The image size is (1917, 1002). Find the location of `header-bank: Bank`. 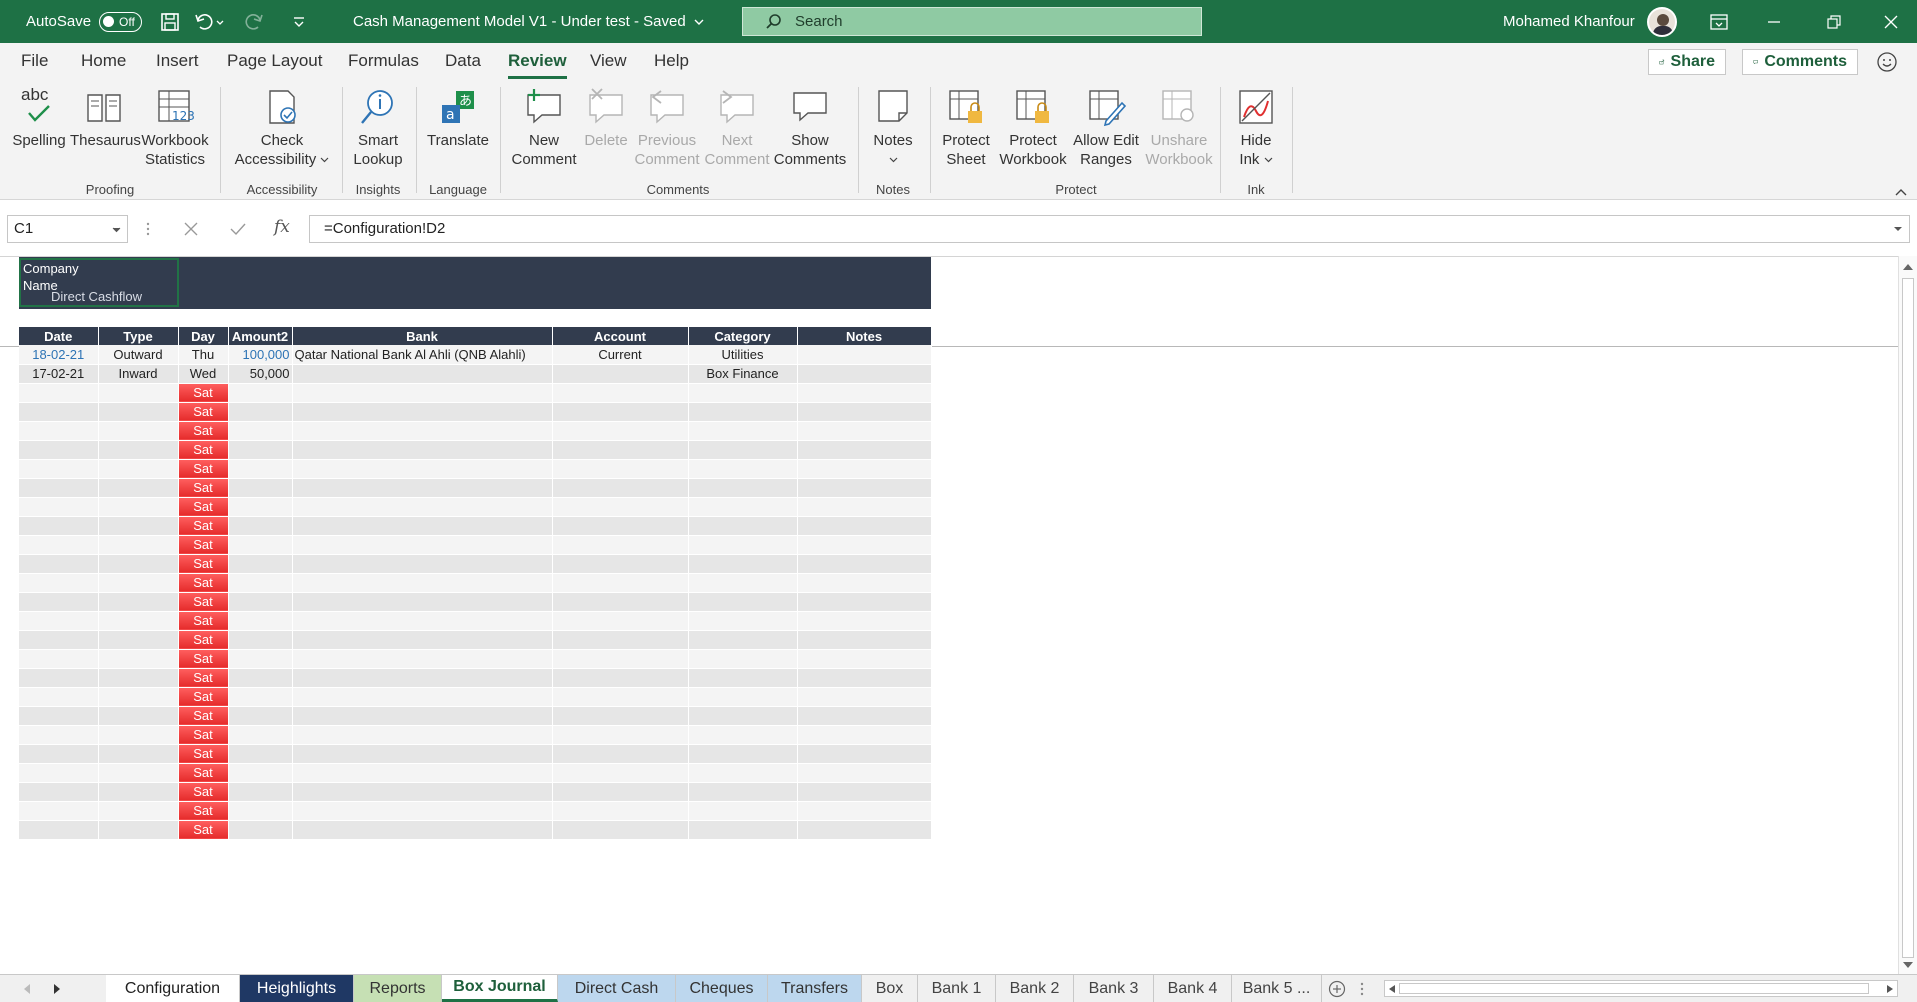

header-bank: Bank is located at coordinates (422, 336).